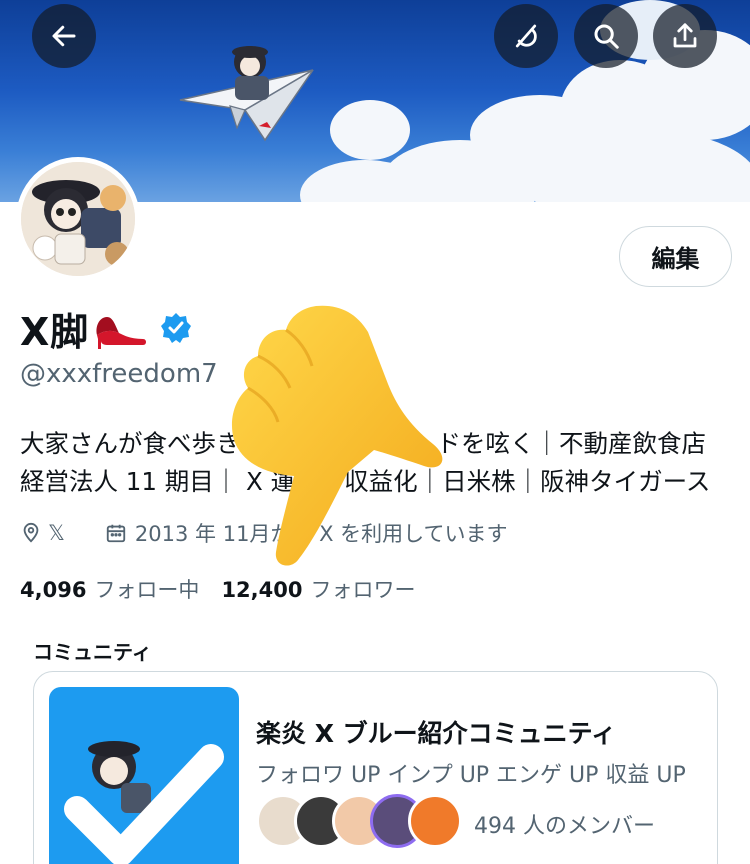 This screenshot has width=750, height=864. What do you see at coordinates (119, 374) in the screenshot?
I see `user-handle: @xxxfreedom7` at bounding box center [119, 374].